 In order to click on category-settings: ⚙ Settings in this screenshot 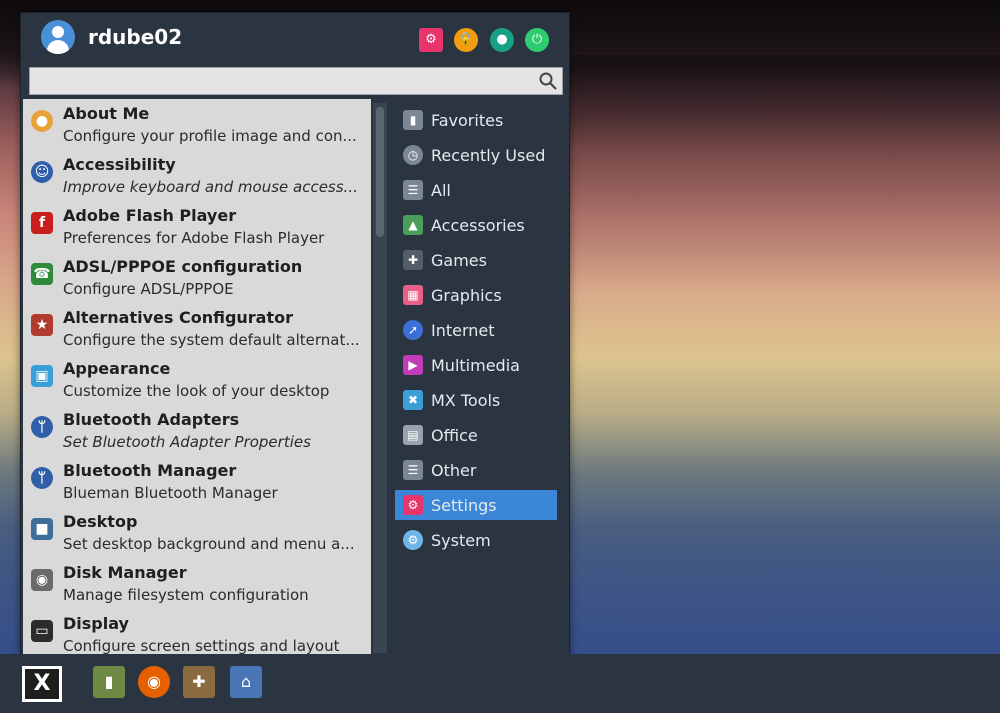, I will do `click(476, 505)`.